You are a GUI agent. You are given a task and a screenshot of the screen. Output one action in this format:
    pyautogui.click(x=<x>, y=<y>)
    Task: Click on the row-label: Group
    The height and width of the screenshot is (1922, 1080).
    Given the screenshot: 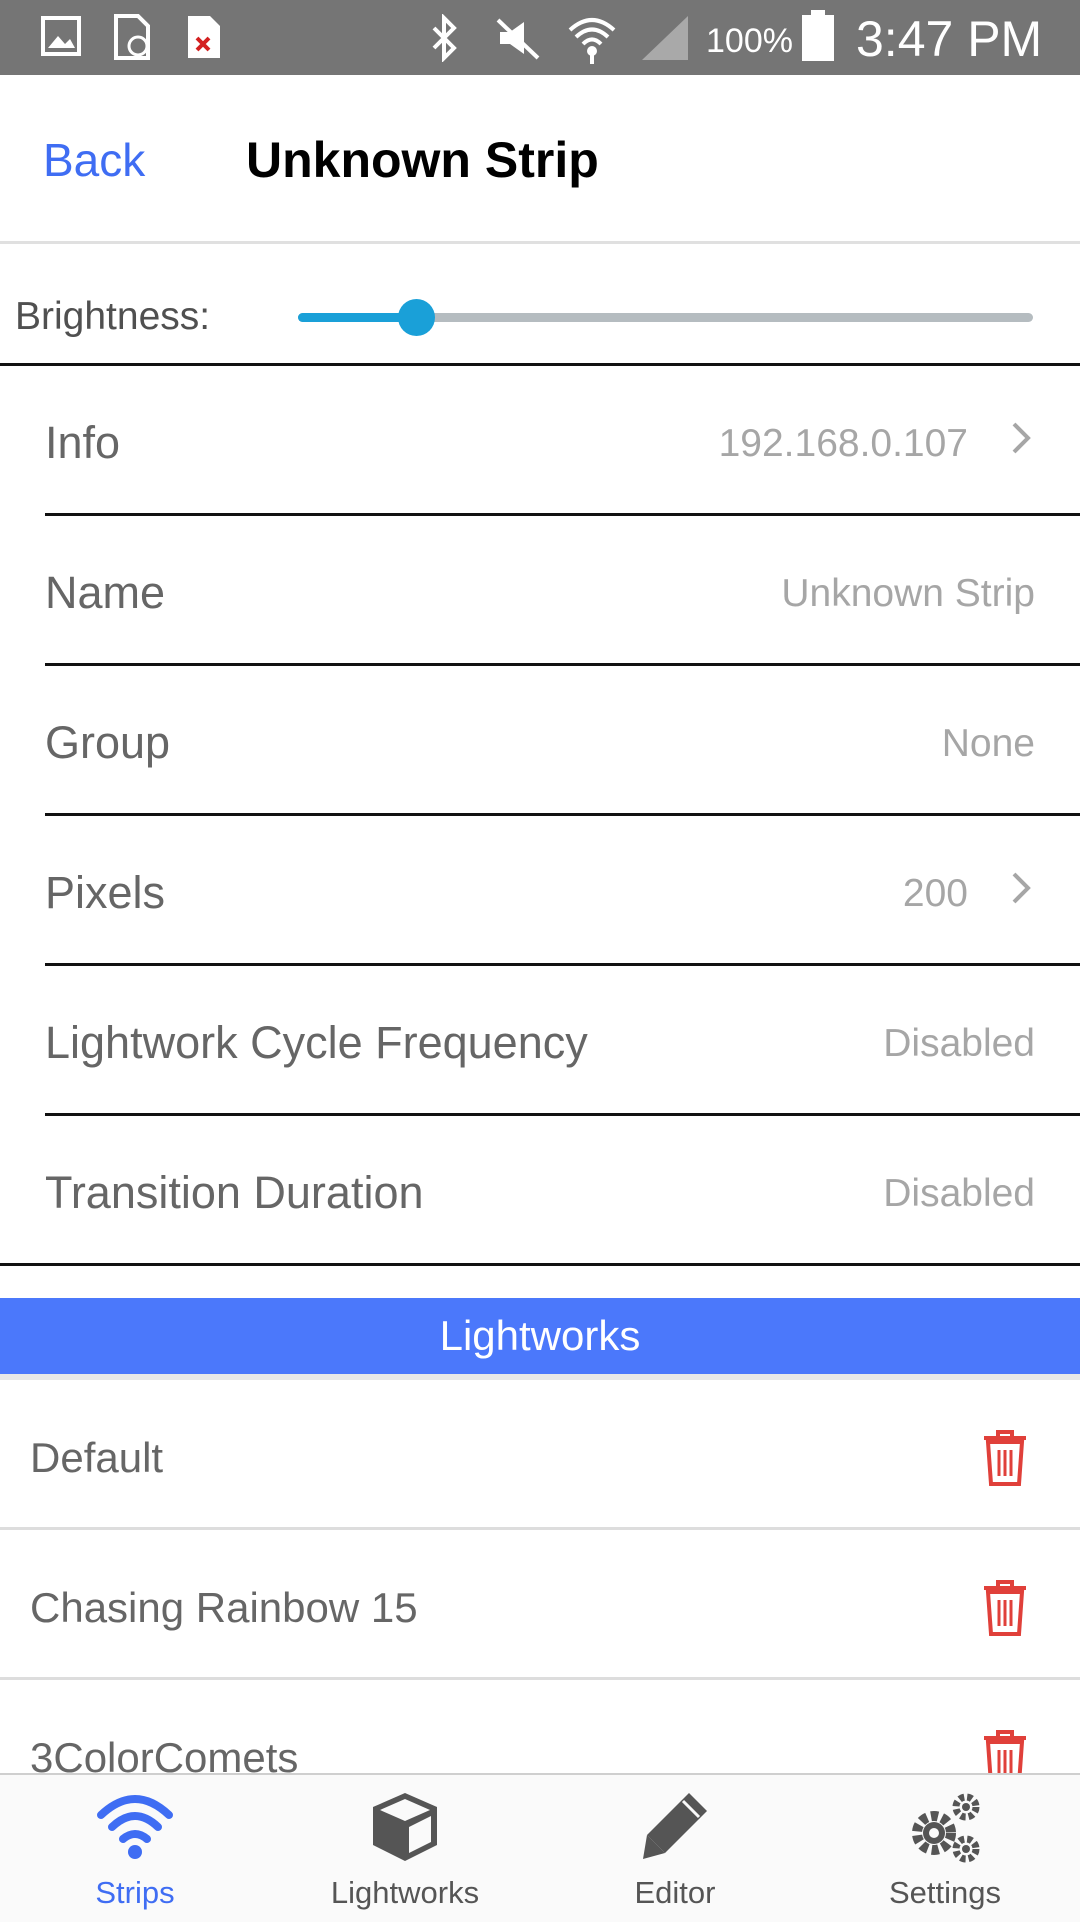 What is the action you would take?
    pyautogui.click(x=108, y=742)
    